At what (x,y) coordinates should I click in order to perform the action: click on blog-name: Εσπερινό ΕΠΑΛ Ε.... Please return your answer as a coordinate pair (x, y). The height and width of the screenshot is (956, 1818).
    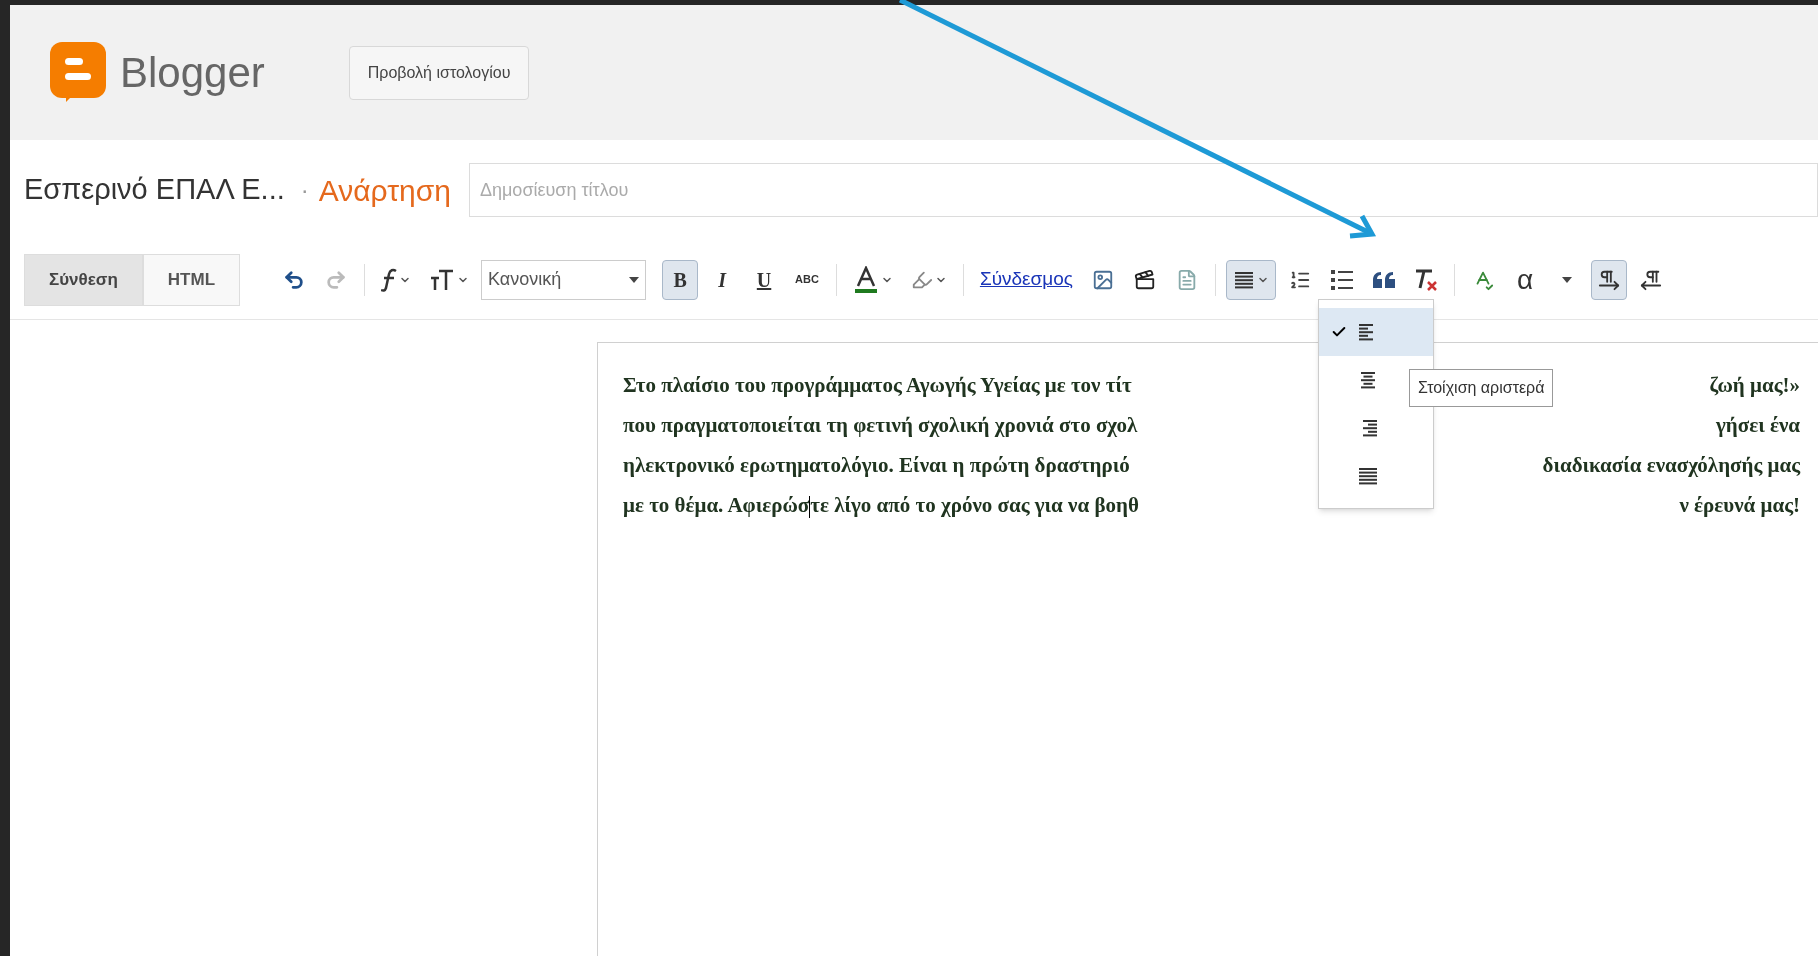
    Looking at the image, I should click on (154, 190).